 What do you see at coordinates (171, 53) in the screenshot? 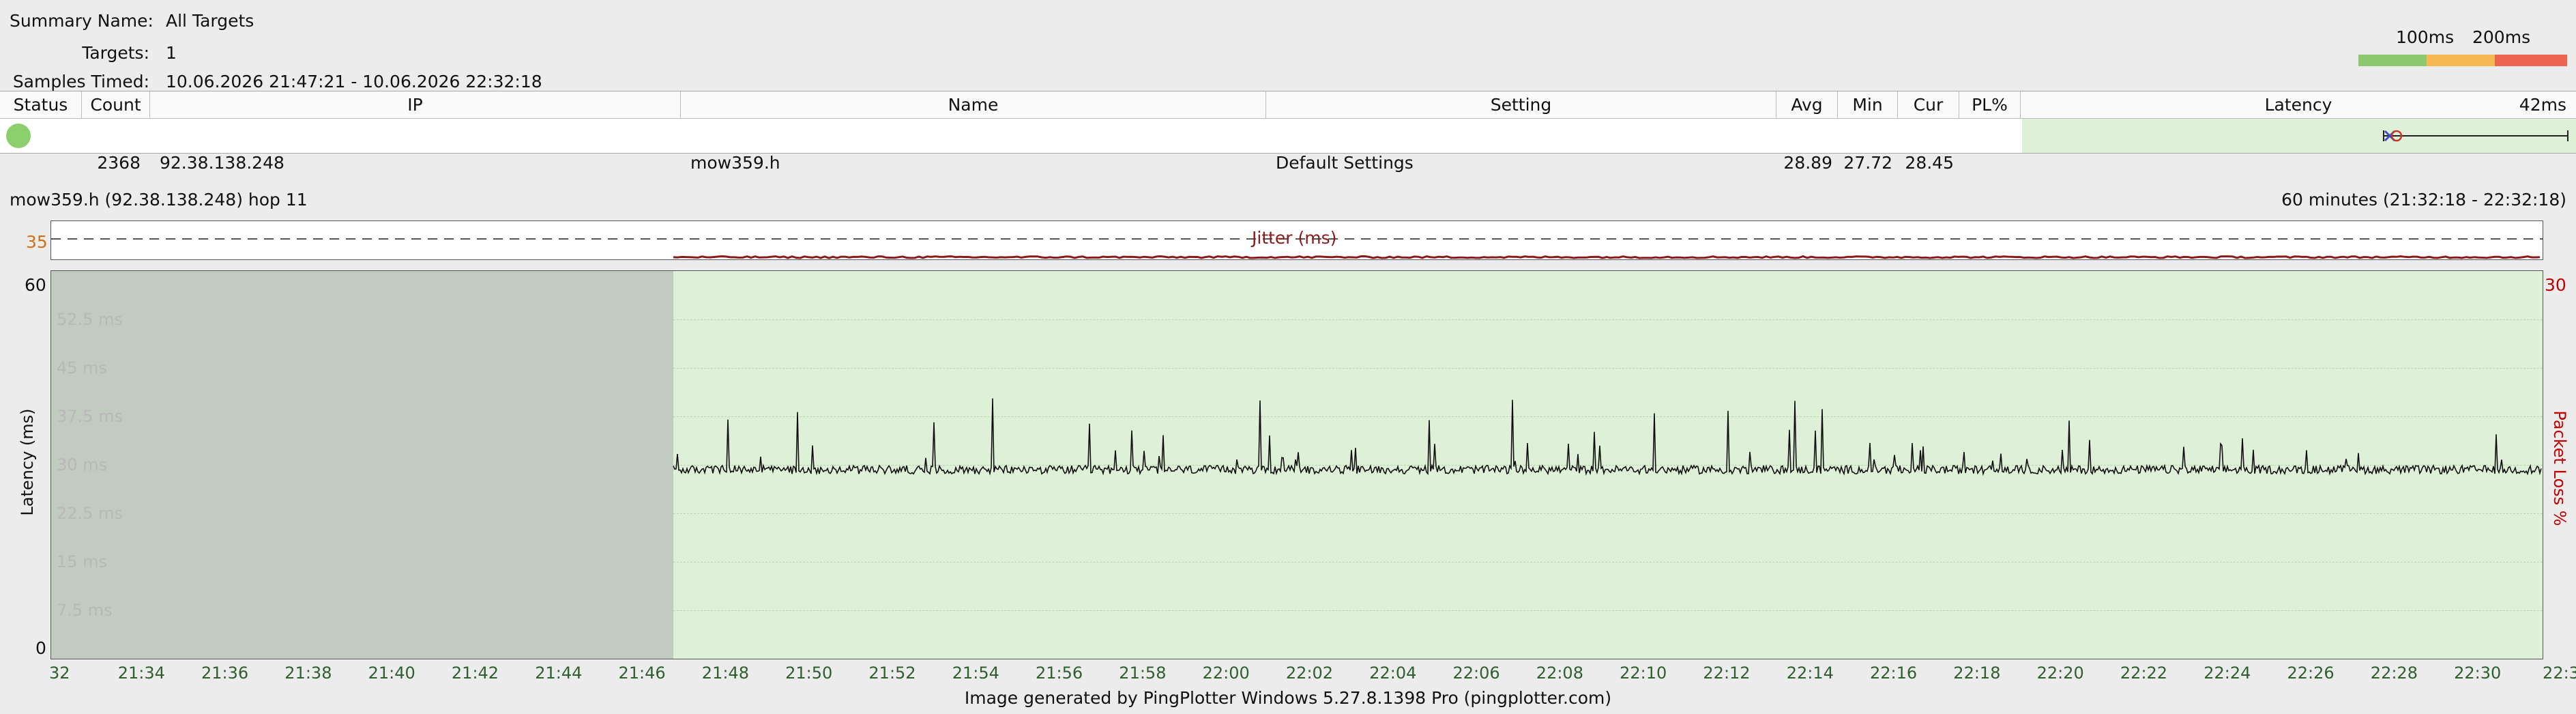
I see `targets-value: 1` at bounding box center [171, 53].